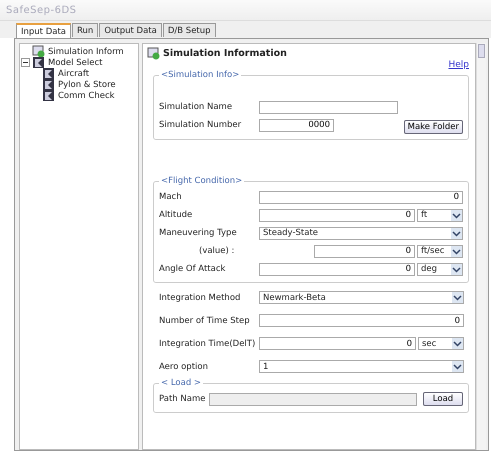 The height and width of the screenshot is (451, 491). I want to click on field-label: Integration Method, so click(200, 297).